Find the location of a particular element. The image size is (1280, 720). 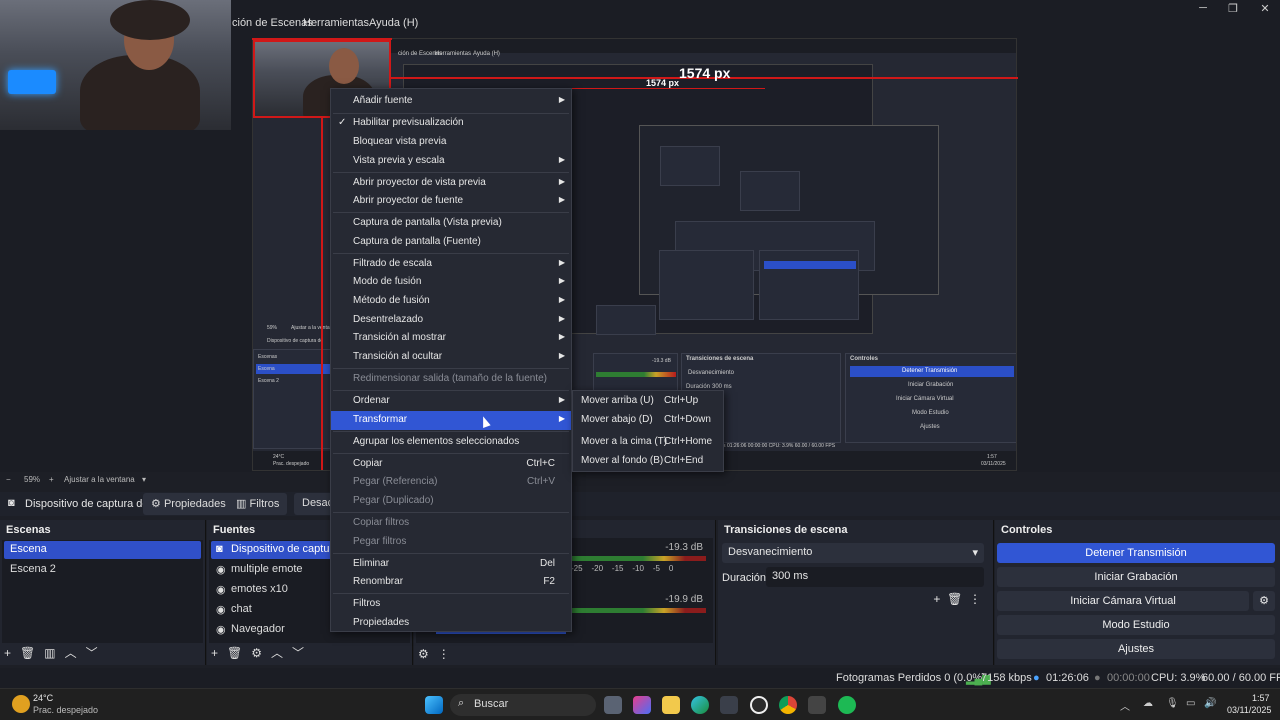

menu-show-transition: Transición al mostrar ▶ is located at coordinates (451, 338).